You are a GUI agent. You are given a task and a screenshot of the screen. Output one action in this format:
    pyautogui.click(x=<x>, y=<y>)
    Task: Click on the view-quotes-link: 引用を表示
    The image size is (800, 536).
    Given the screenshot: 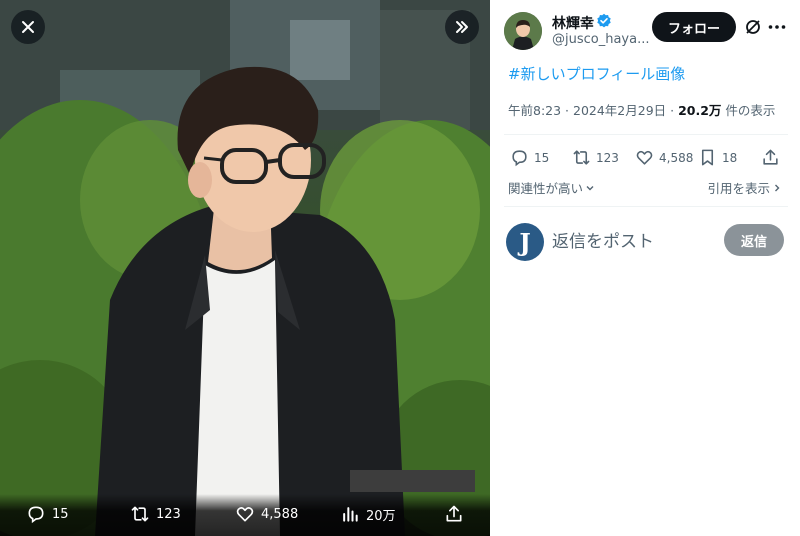 What is the action you would take?
    pyautogui.click(x=744, y=187)
    